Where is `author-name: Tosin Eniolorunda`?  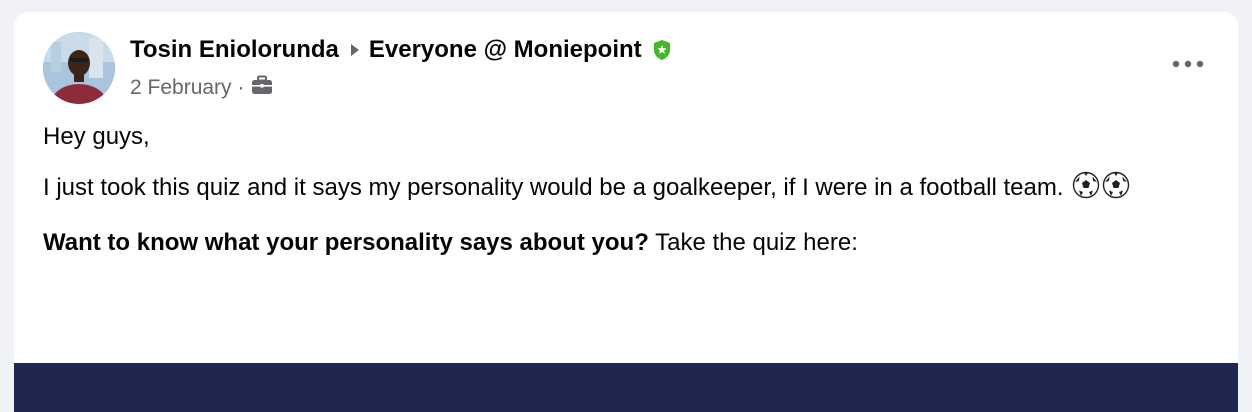 author-name: Tosin Eniolorunda is located at coordinates (234, 50).